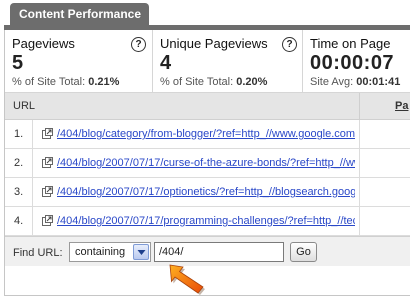  What do you see at coordinates (38, 253) in the screenshot?
I see `find-url-label: Find URL:` at bounding box center [38, 253].